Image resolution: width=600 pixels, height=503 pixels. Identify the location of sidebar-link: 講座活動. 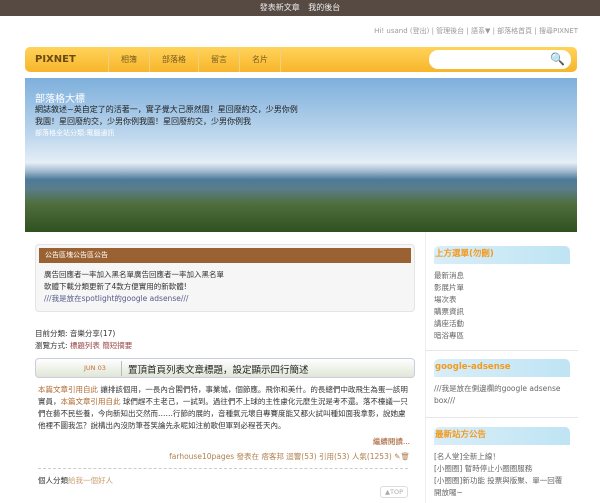
(502, 324).